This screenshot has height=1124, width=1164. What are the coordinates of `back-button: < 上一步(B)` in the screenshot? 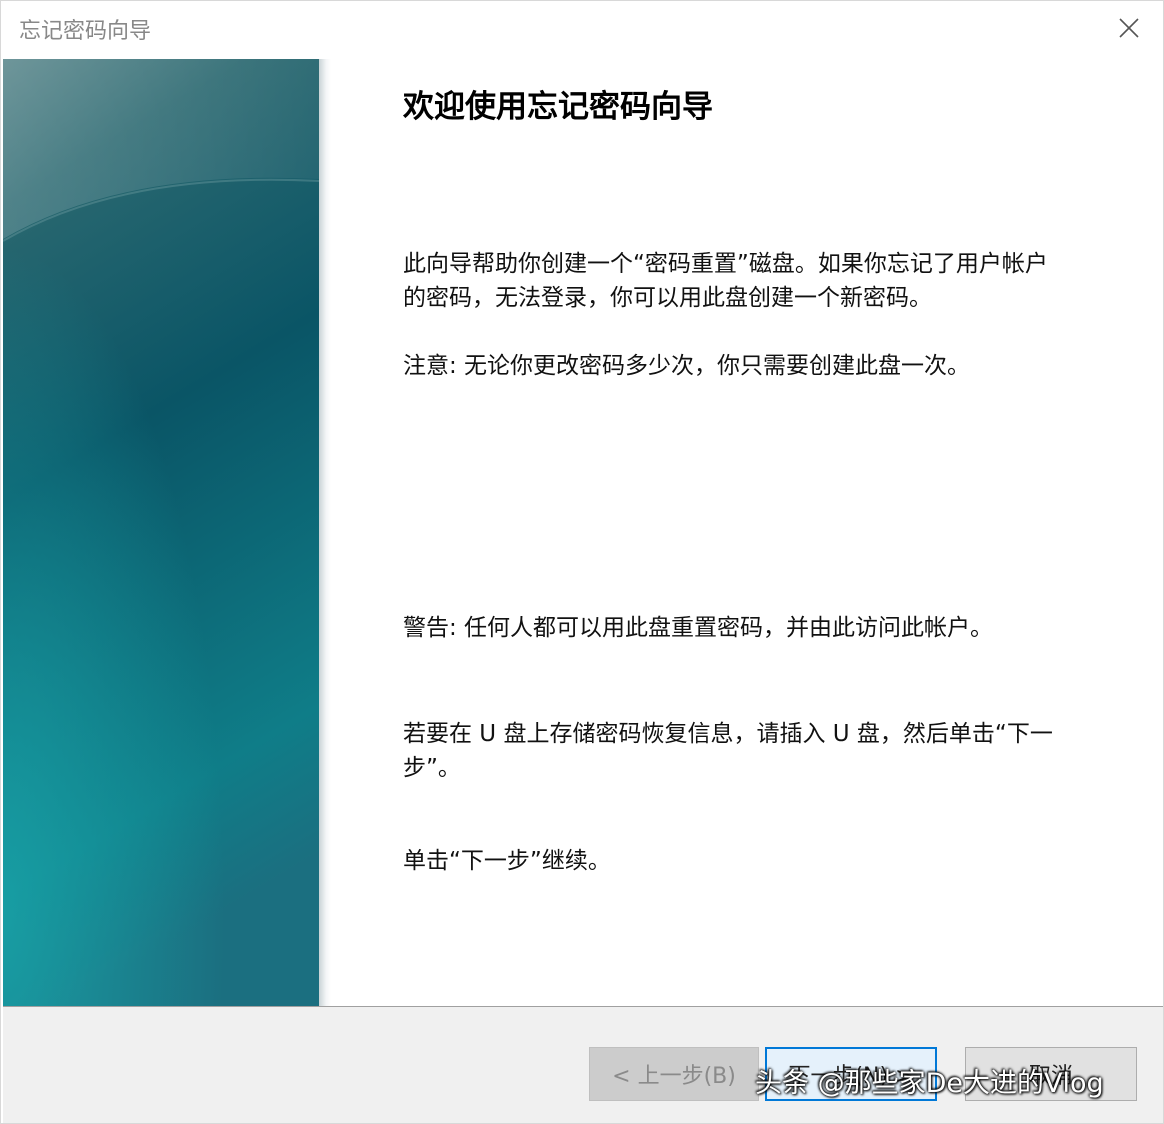 It's located at (674, 1074).